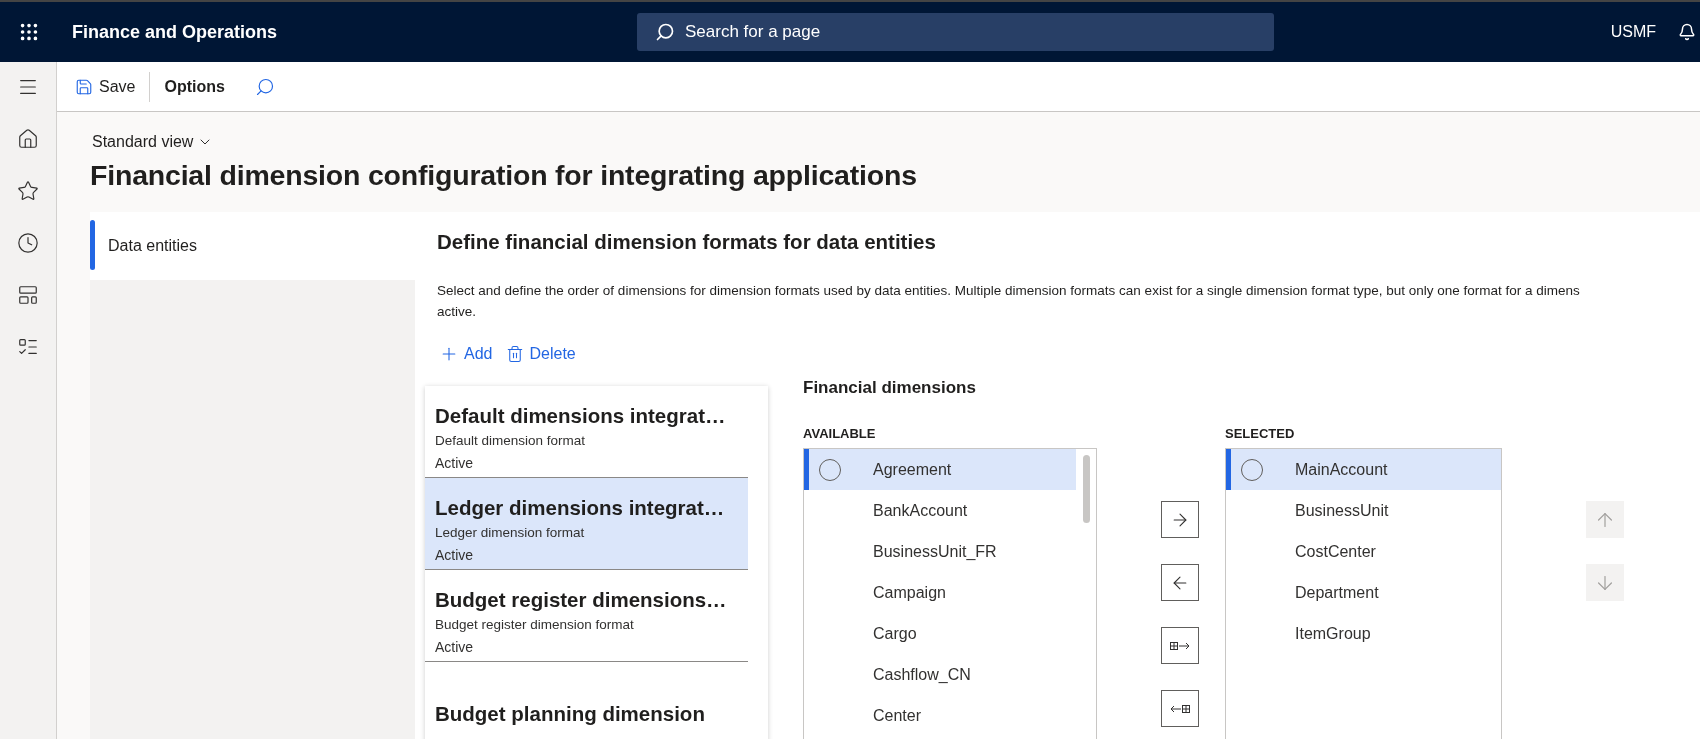 The width and height of the screenshot is (1700, 739). I want to click on clock-icon, so click(28, 243).